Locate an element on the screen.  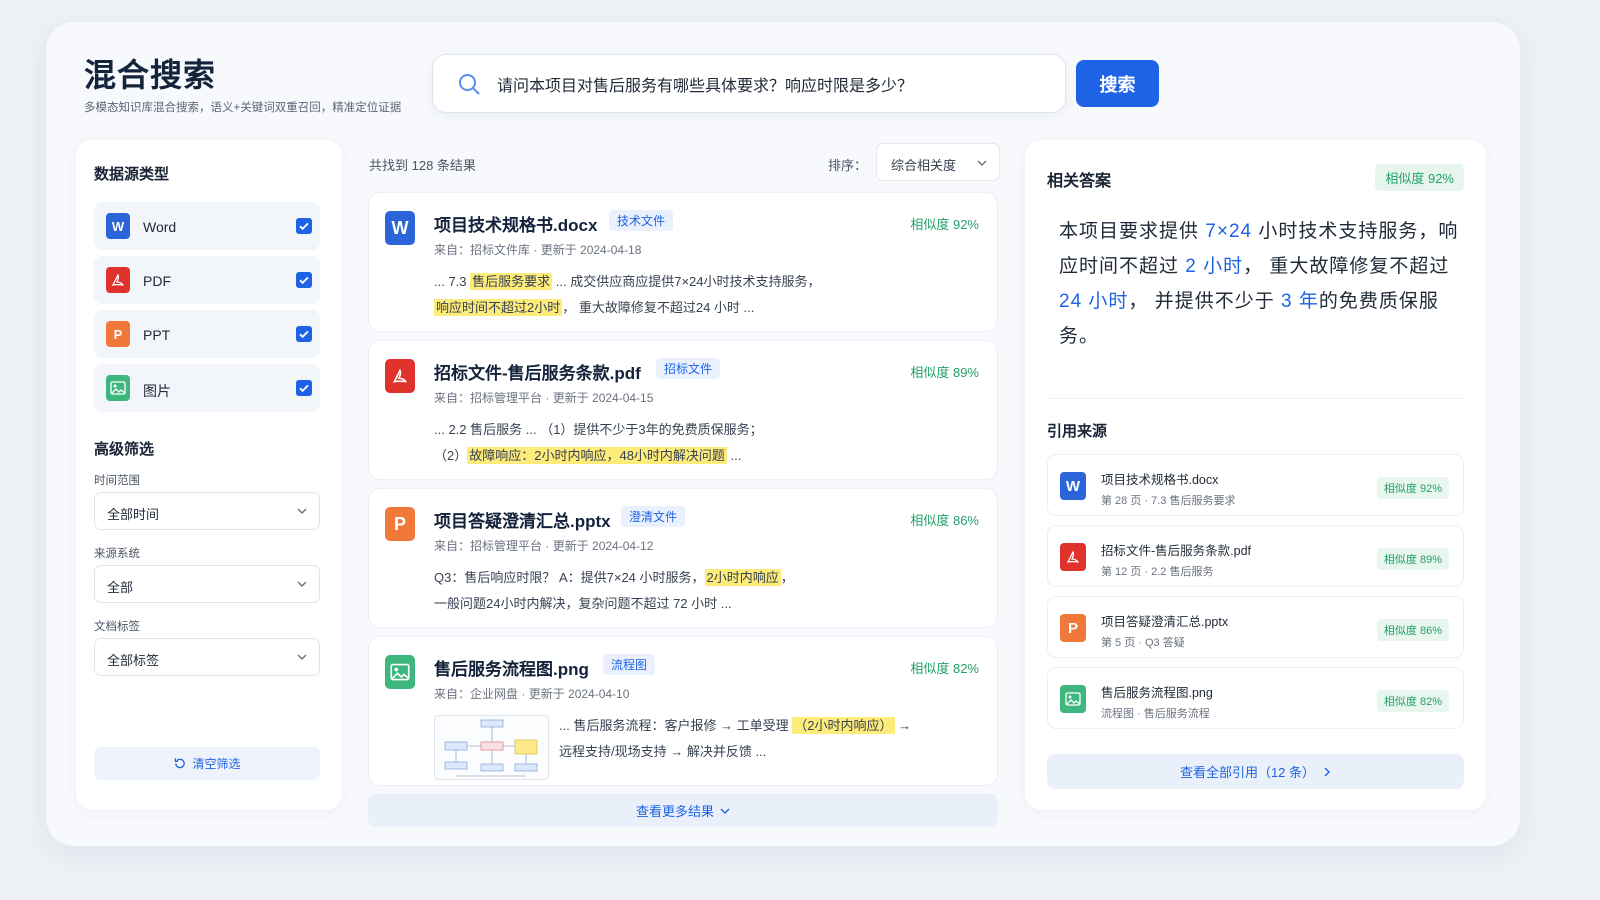
view-all-citations-button: 查看全部引用（12 条） is located at coordinates (1255, 771).